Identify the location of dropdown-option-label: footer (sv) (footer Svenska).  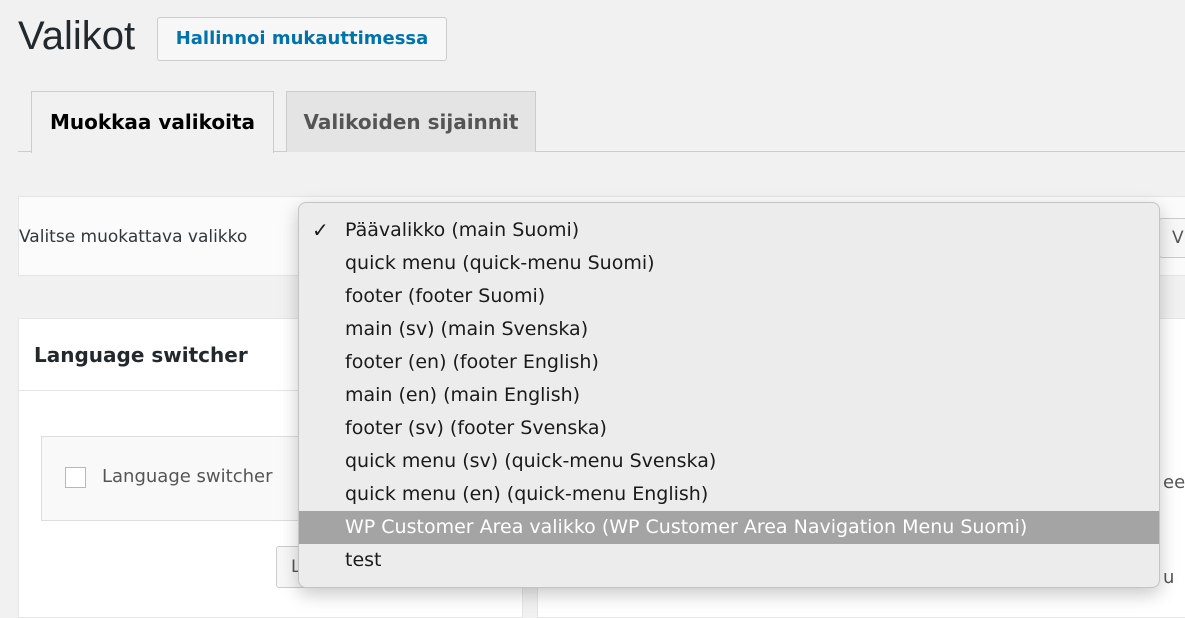
(476, 428).